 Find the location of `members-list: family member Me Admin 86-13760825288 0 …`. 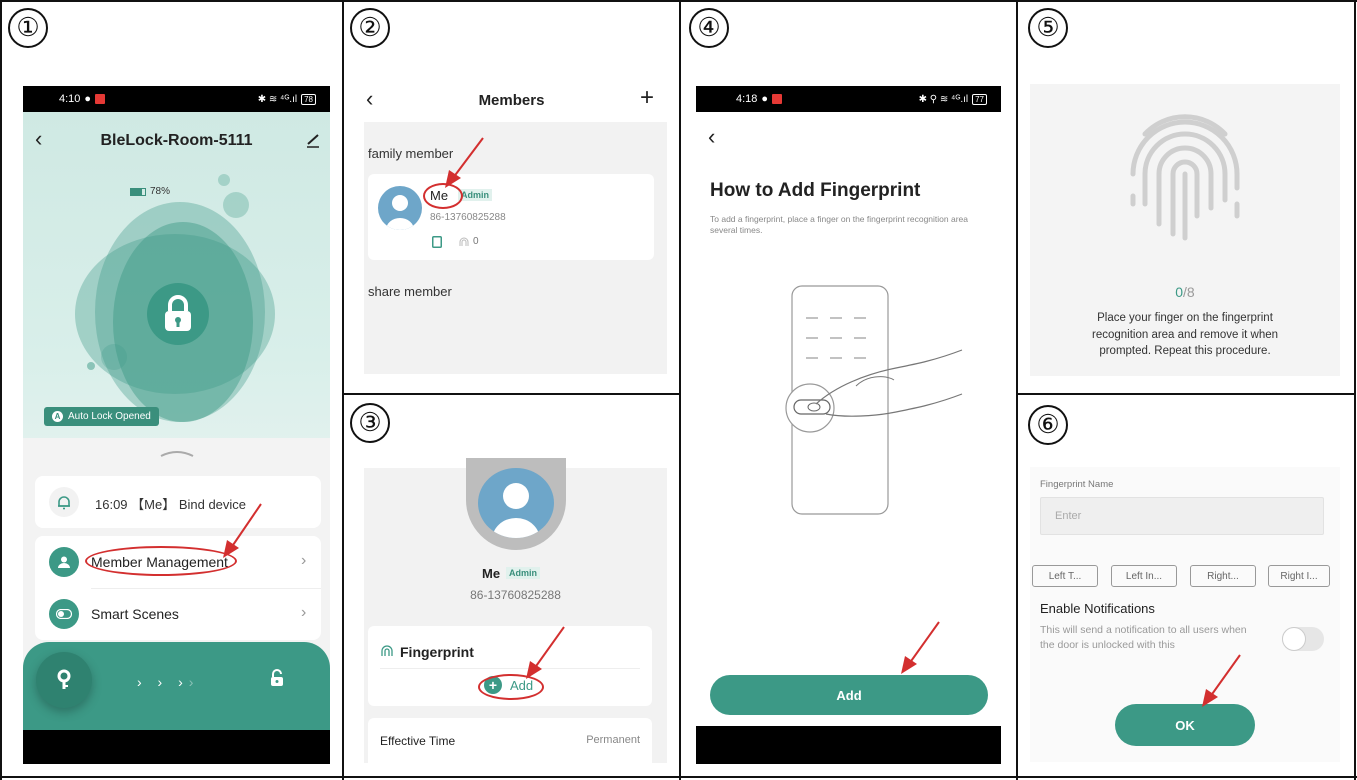

members-list: family member Me Admin 86-13760825288 0 … is located at coordinates (515, 248).